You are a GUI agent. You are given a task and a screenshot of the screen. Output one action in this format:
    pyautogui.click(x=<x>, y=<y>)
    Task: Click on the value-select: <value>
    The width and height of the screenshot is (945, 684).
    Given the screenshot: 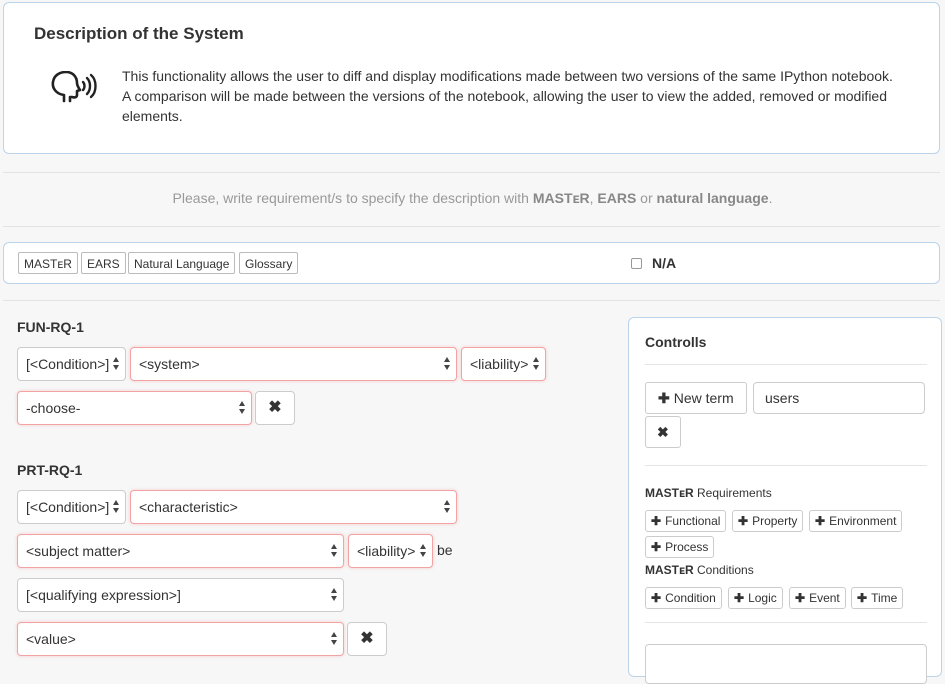 What is the action you would take?
    pyautogui.click(x=180, y=639)
    